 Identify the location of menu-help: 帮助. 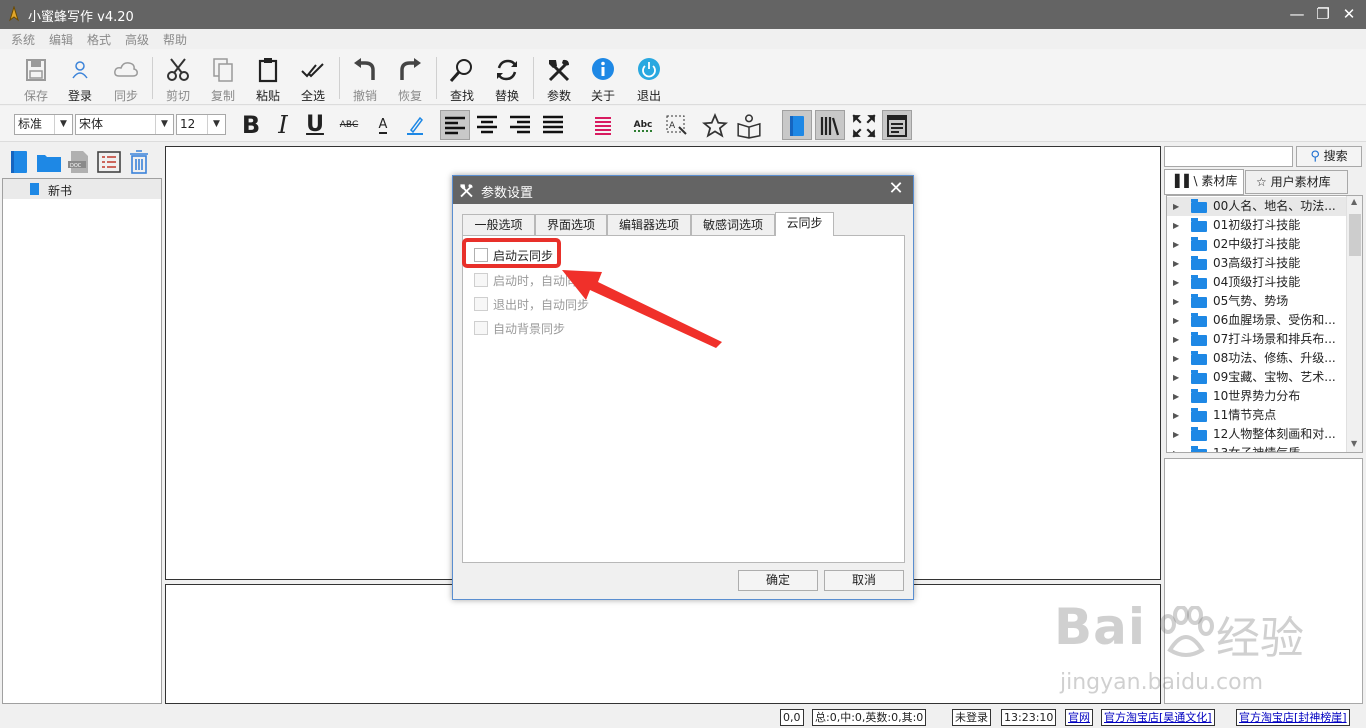
(175, 39).